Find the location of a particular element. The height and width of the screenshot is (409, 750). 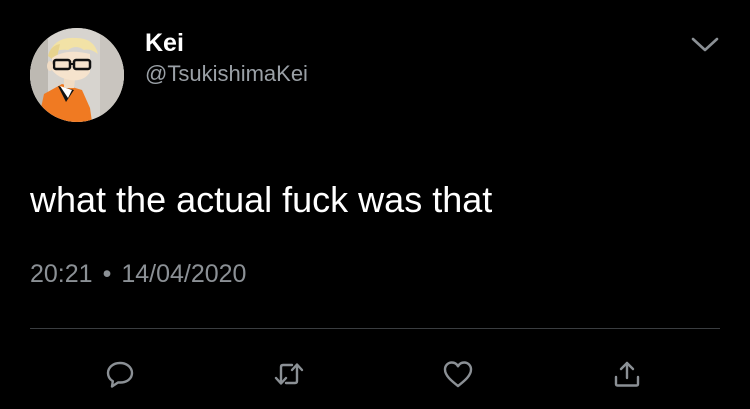

retweet-icon is located at coordinates (289, 374).